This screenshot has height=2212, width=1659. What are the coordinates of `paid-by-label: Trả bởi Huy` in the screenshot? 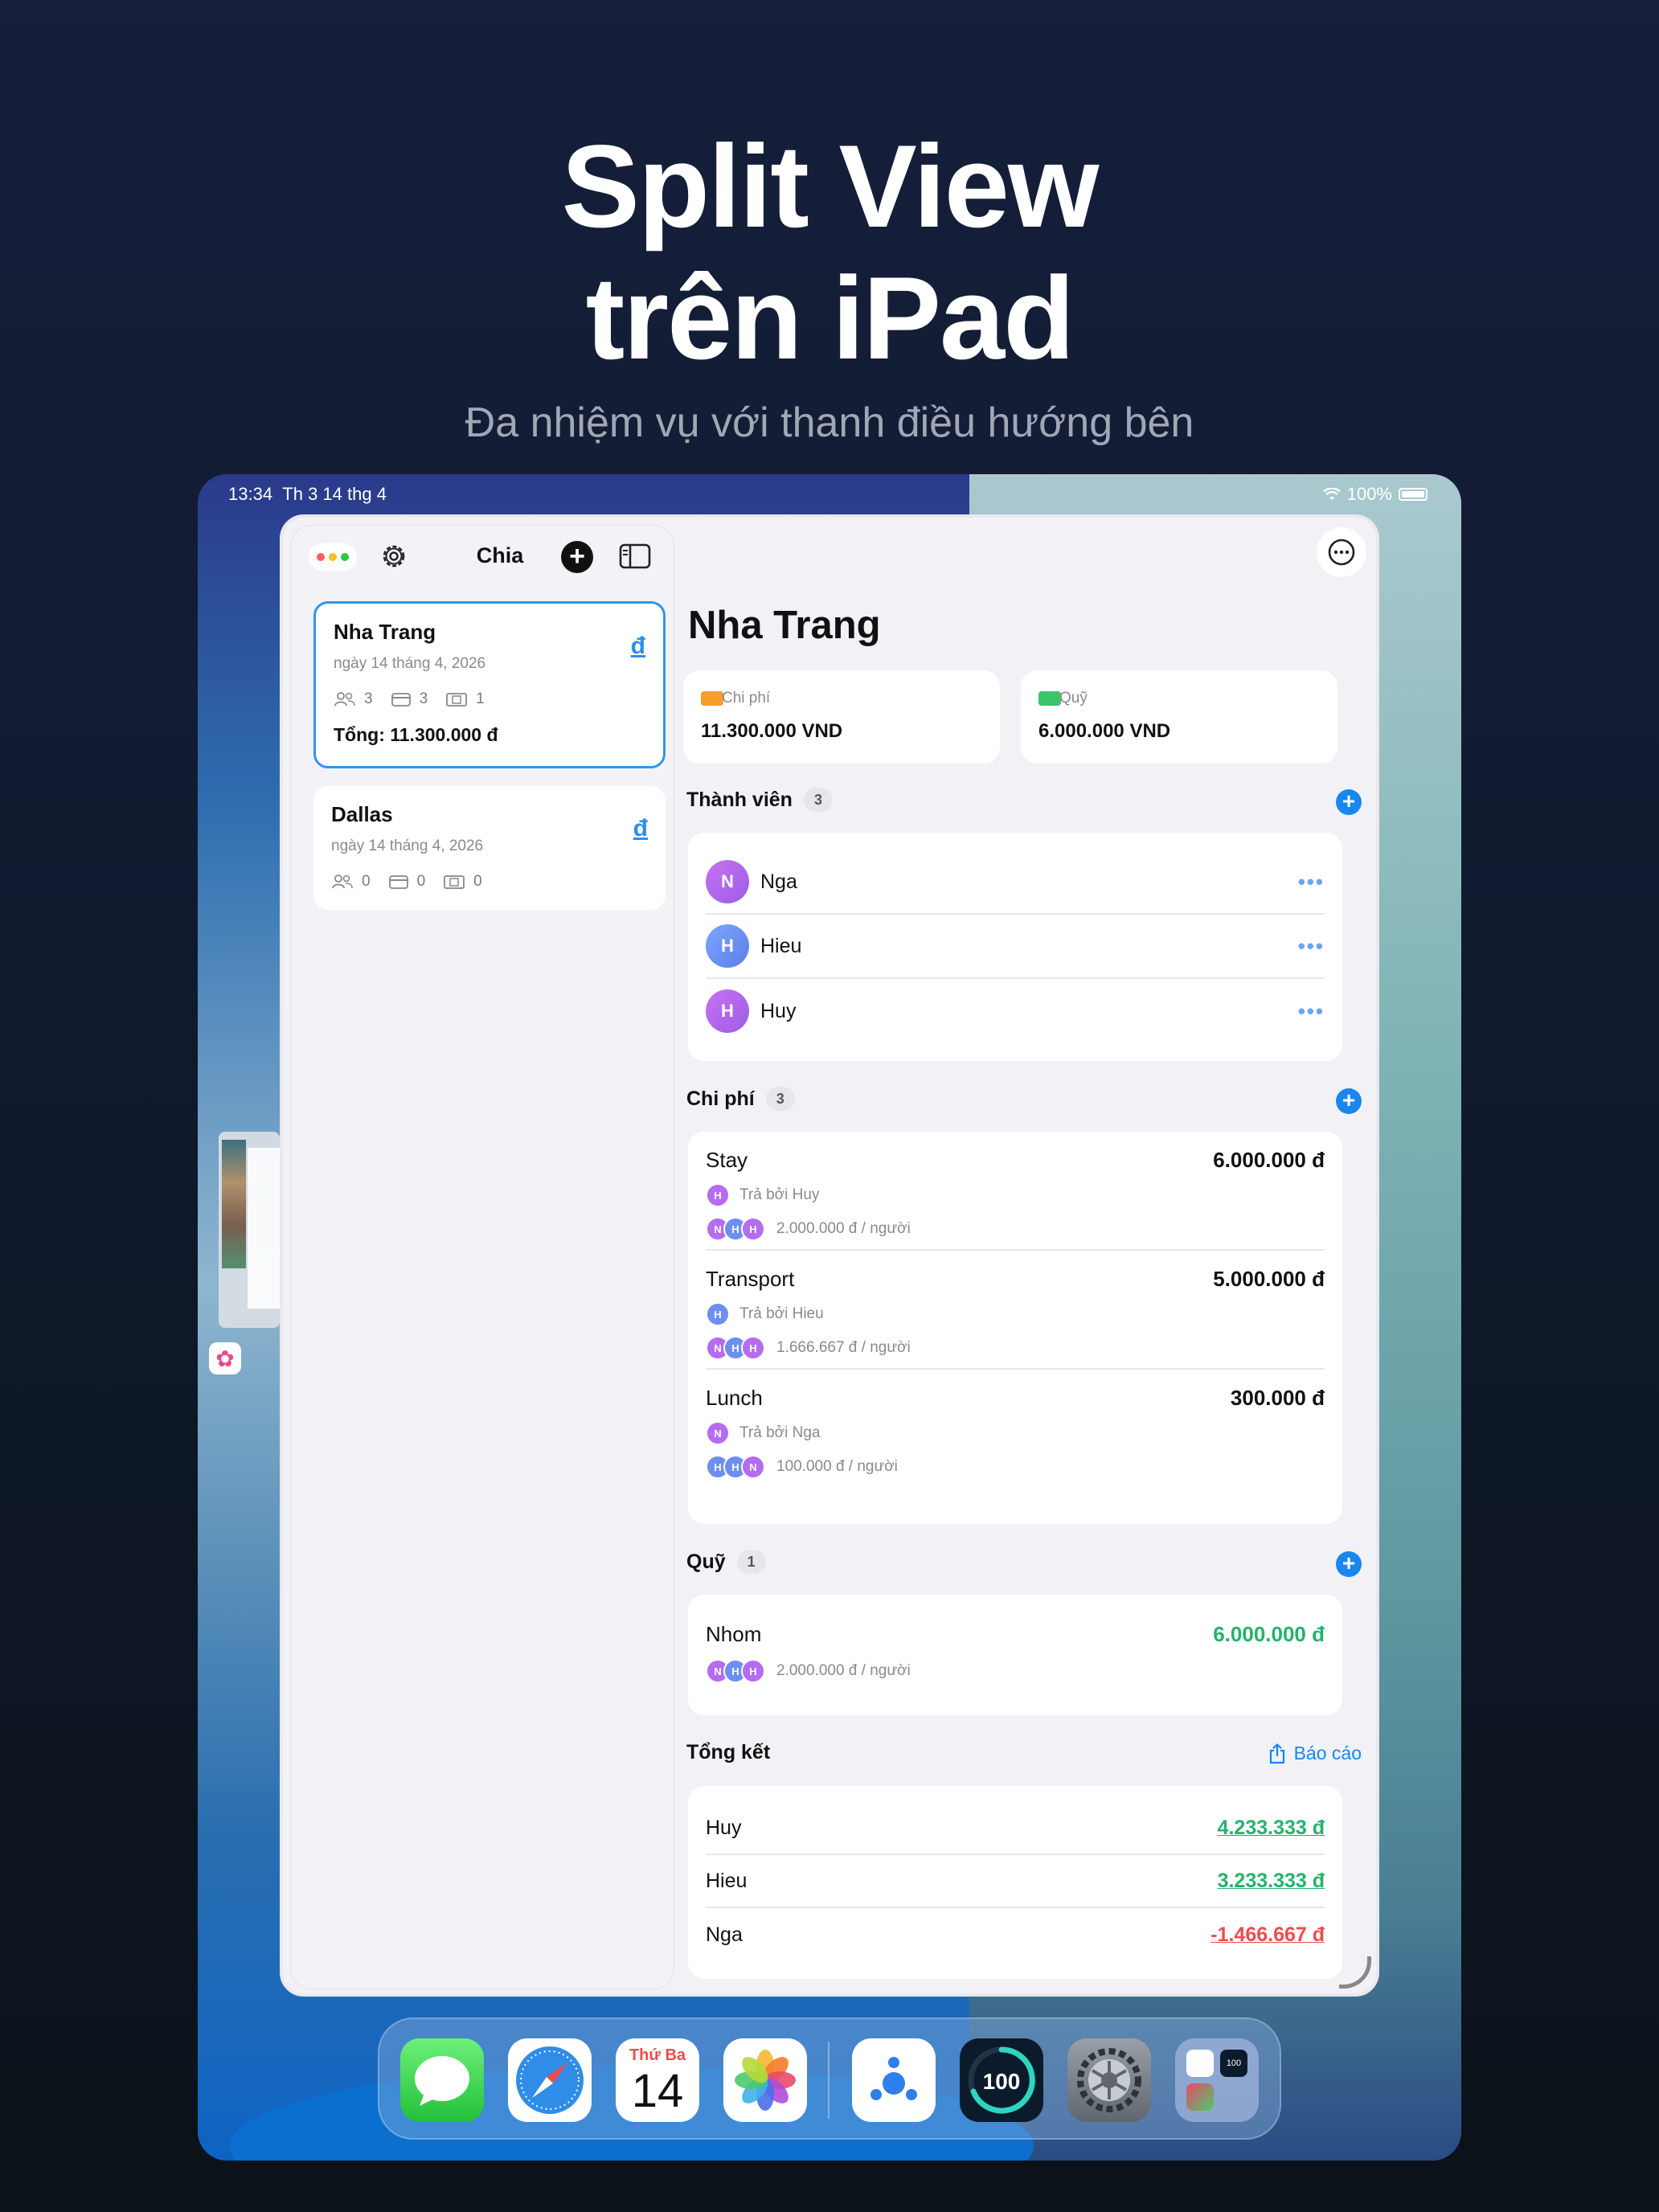 It's located at (779, 1194).